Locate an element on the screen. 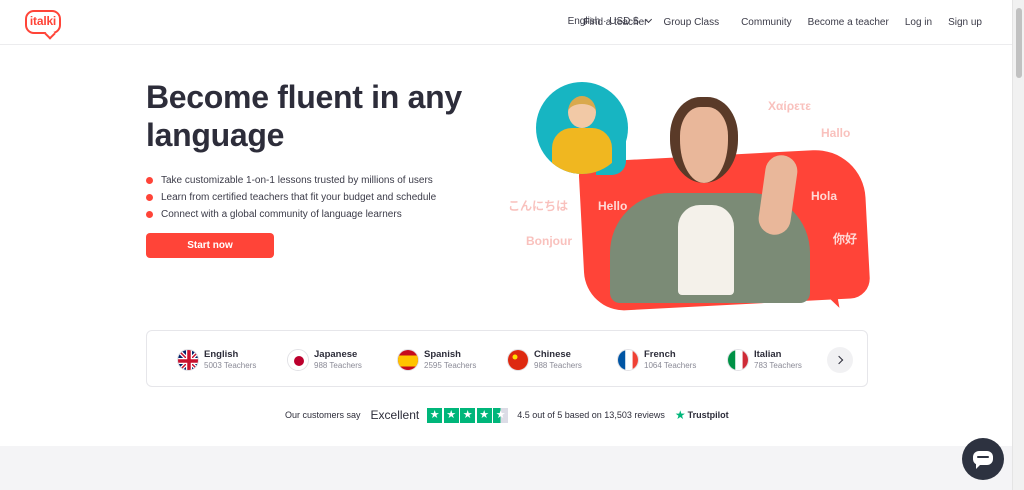 The width and height of the screenshot is (1024, 490). language-name: Spanish is located at coordinates (442, 354).